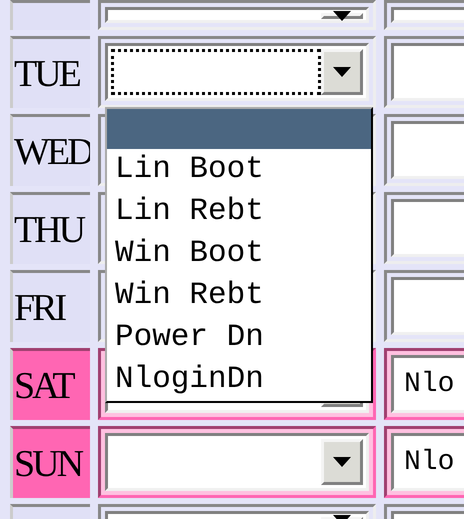 The image size is (464, 519). I want to click on day-label: WED, so click(51, 152).